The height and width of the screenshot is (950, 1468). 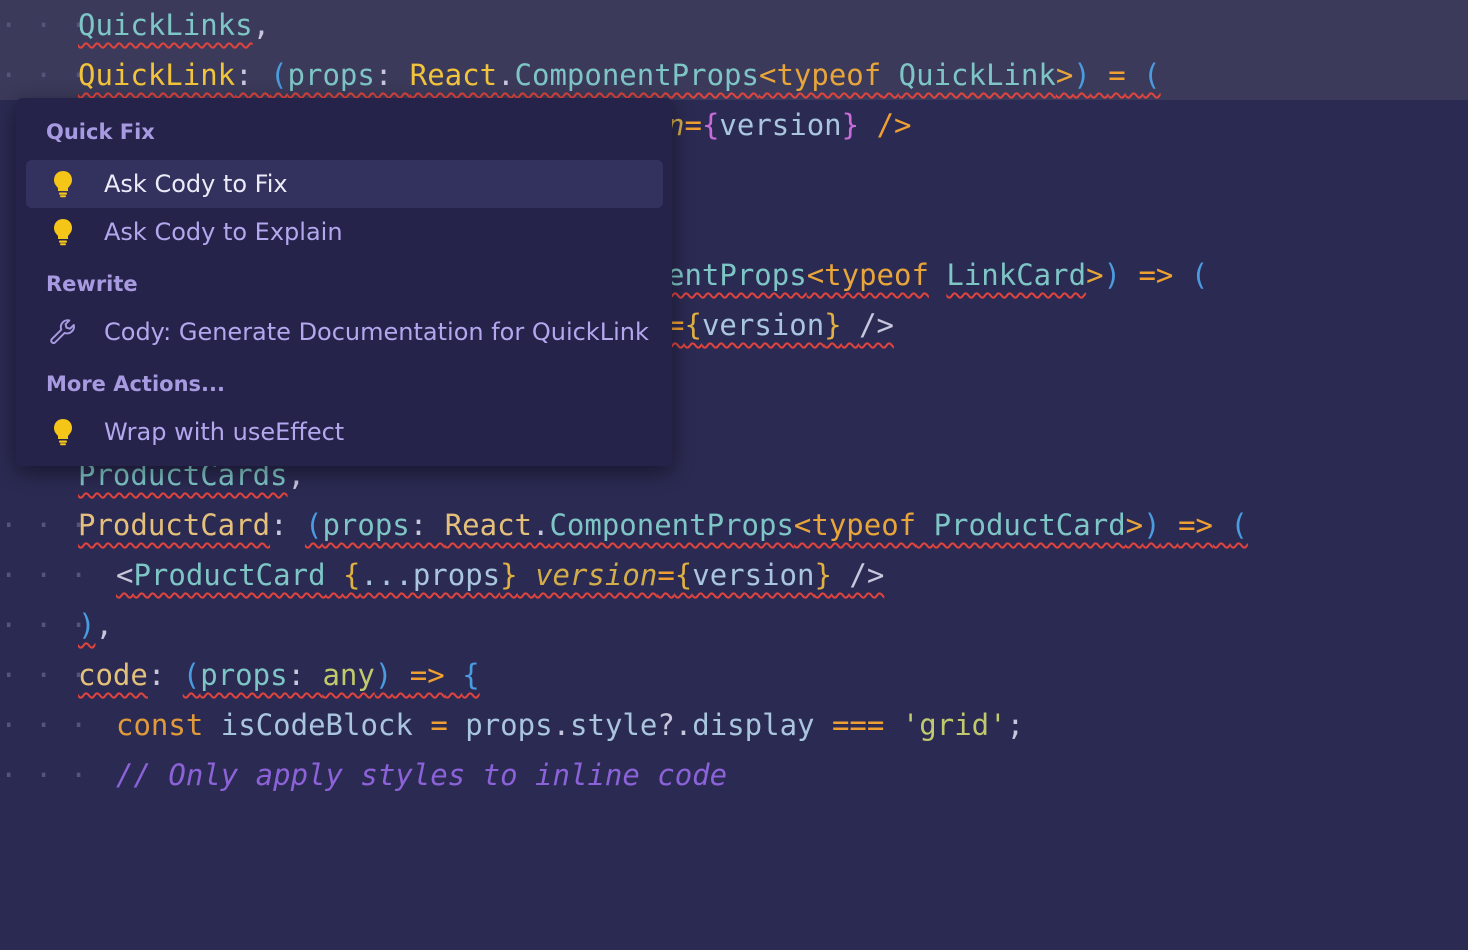 What do you see at coordinates (422, 775) in the screenshot?
I see `code-comment: // Only apply styles to inline code` at bounding box center [422, 775].